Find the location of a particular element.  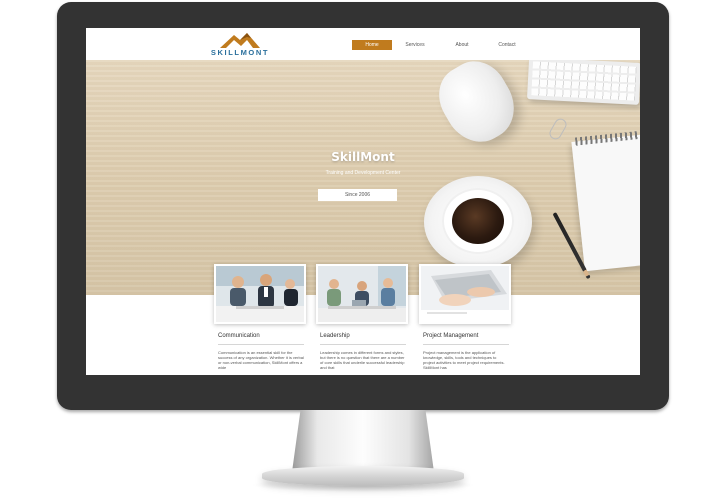

monitor-stand is located at coordinates (363, 441).